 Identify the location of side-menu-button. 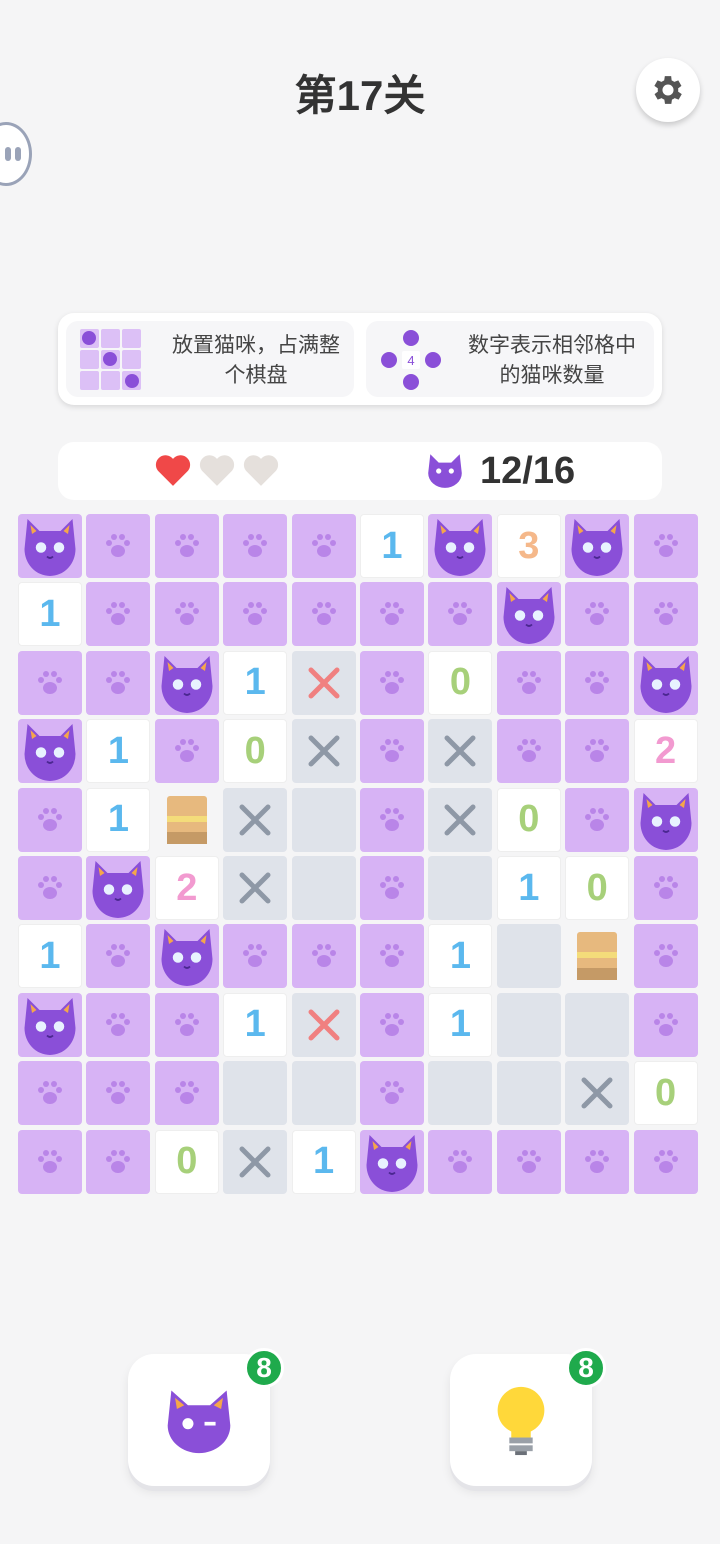
(16, 154).